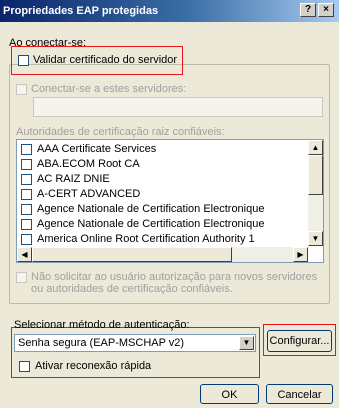  Describe the element at coordinates (229, 394) in the screenshot. I see `ok-button: OK` at that location.